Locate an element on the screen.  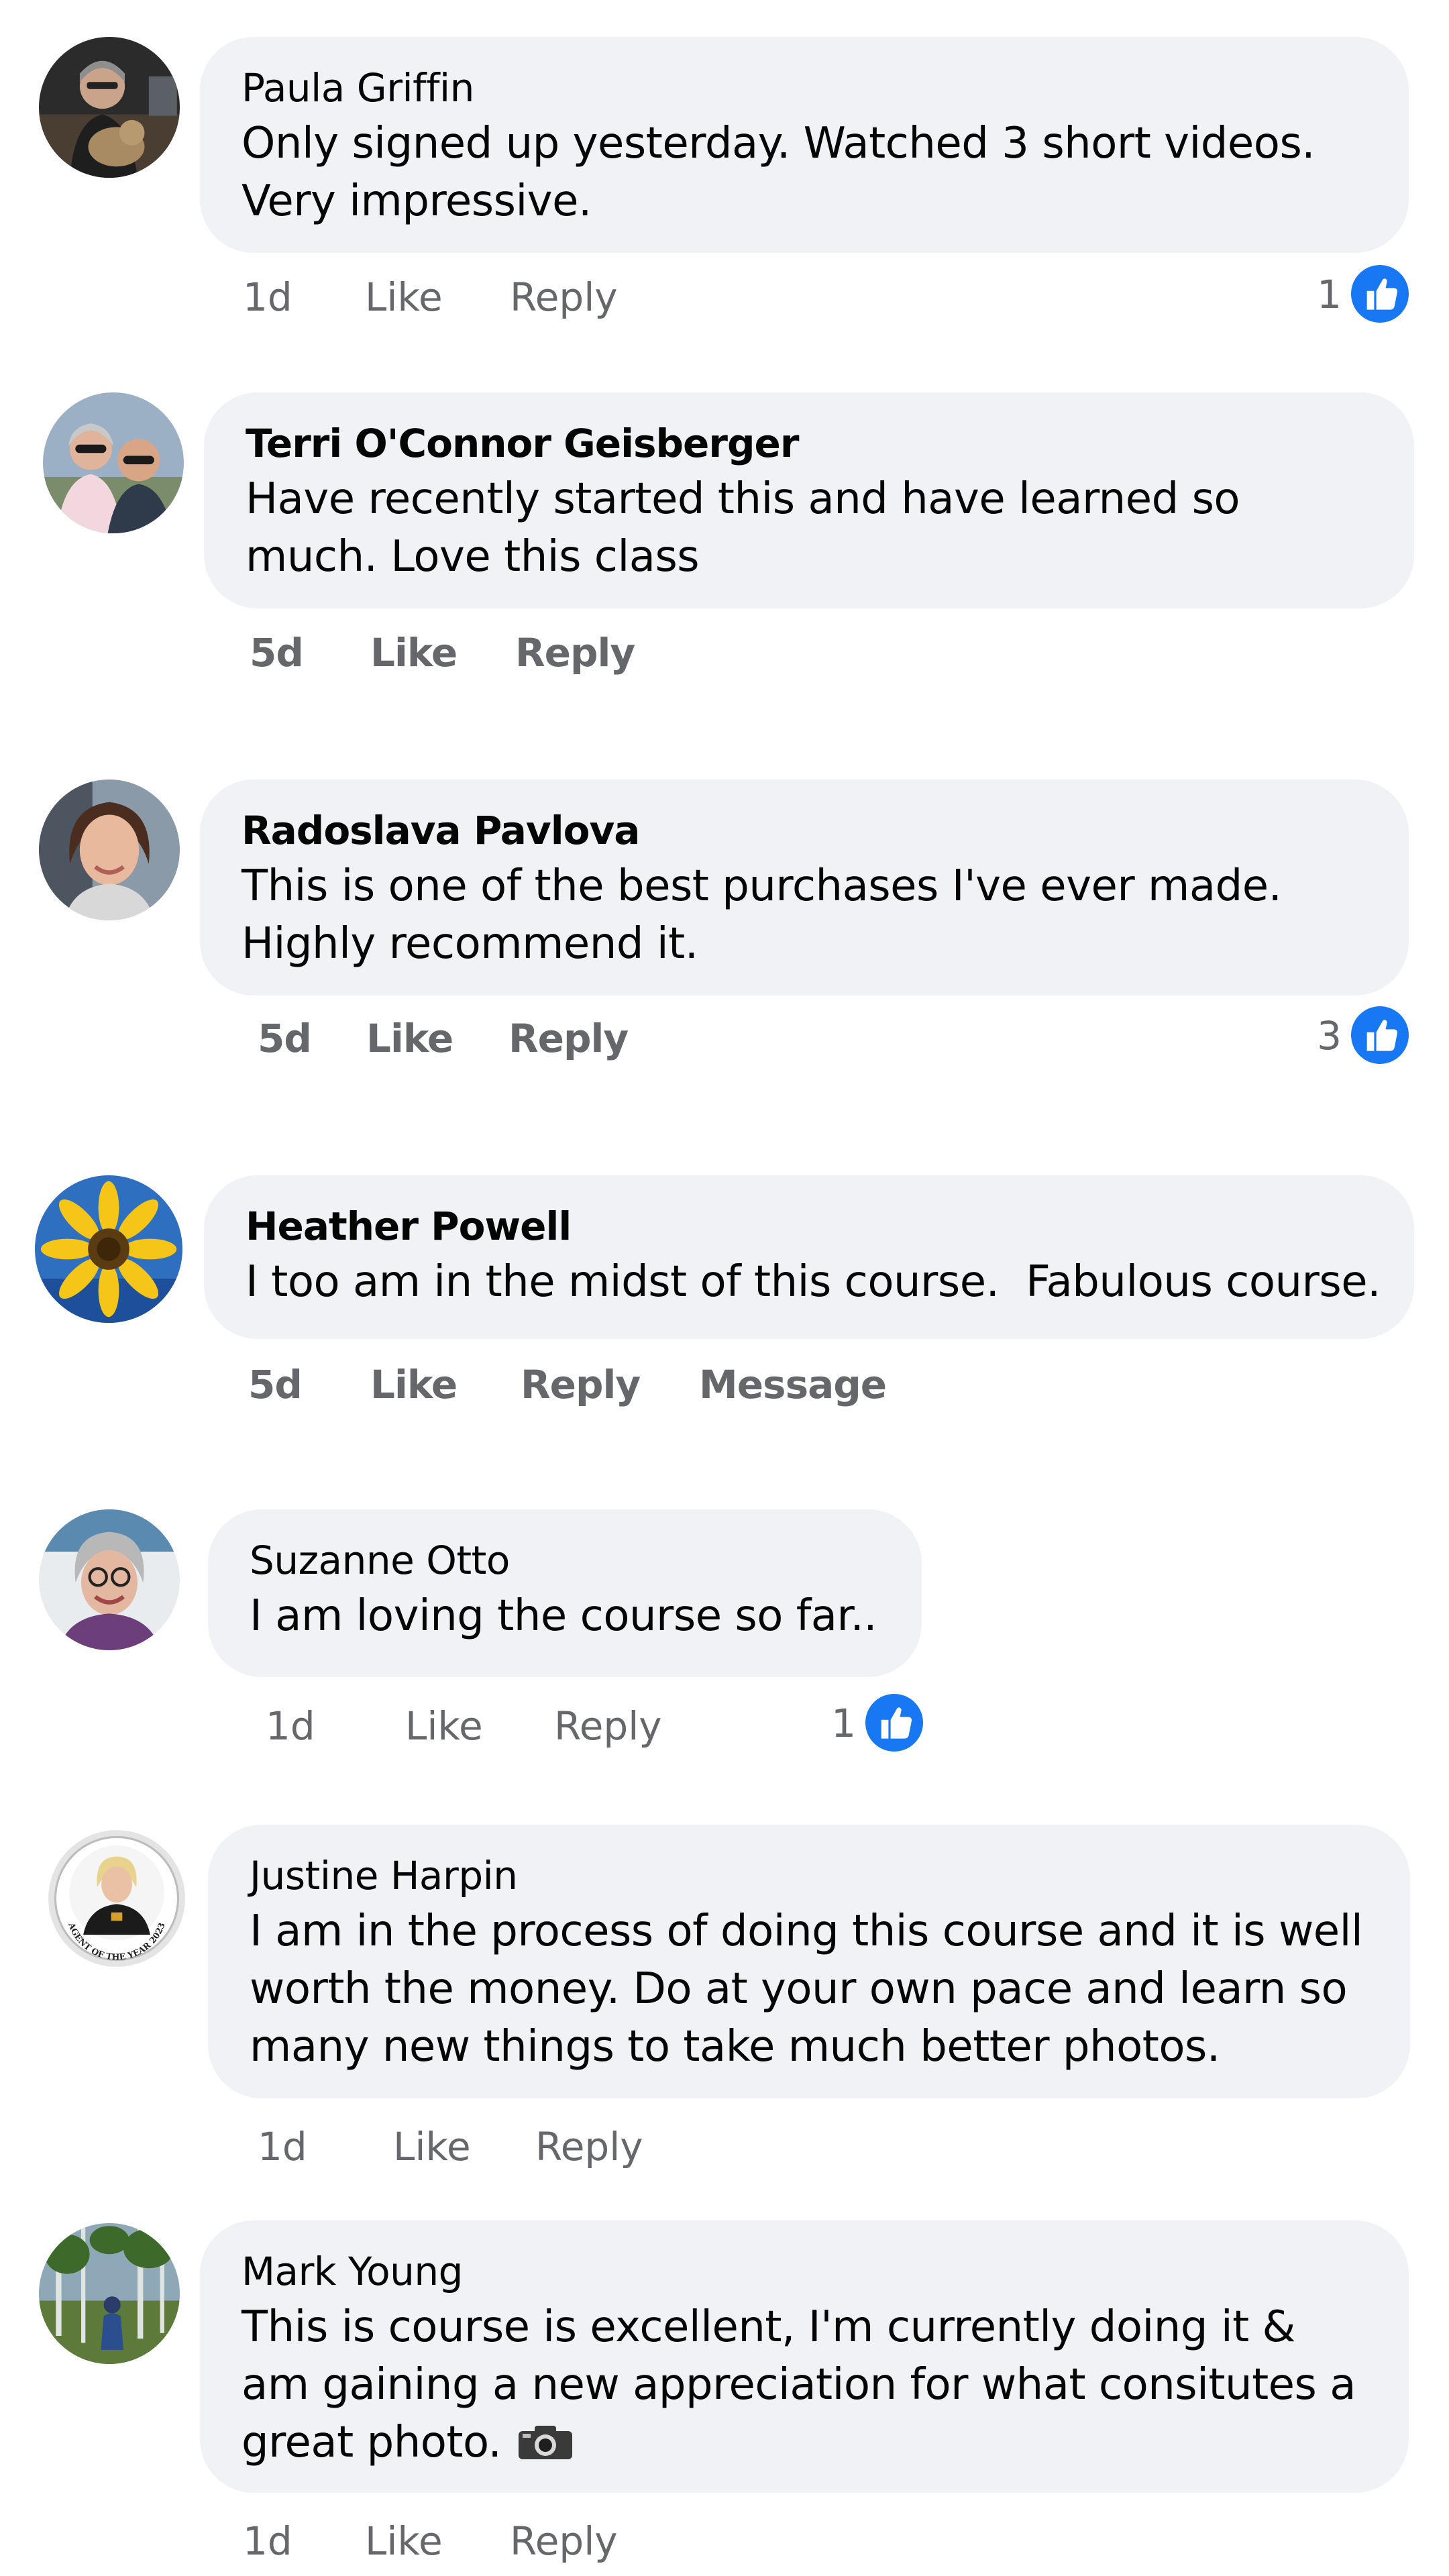
comment-author: Justine Harpin is located at coordinates (810, 1875).